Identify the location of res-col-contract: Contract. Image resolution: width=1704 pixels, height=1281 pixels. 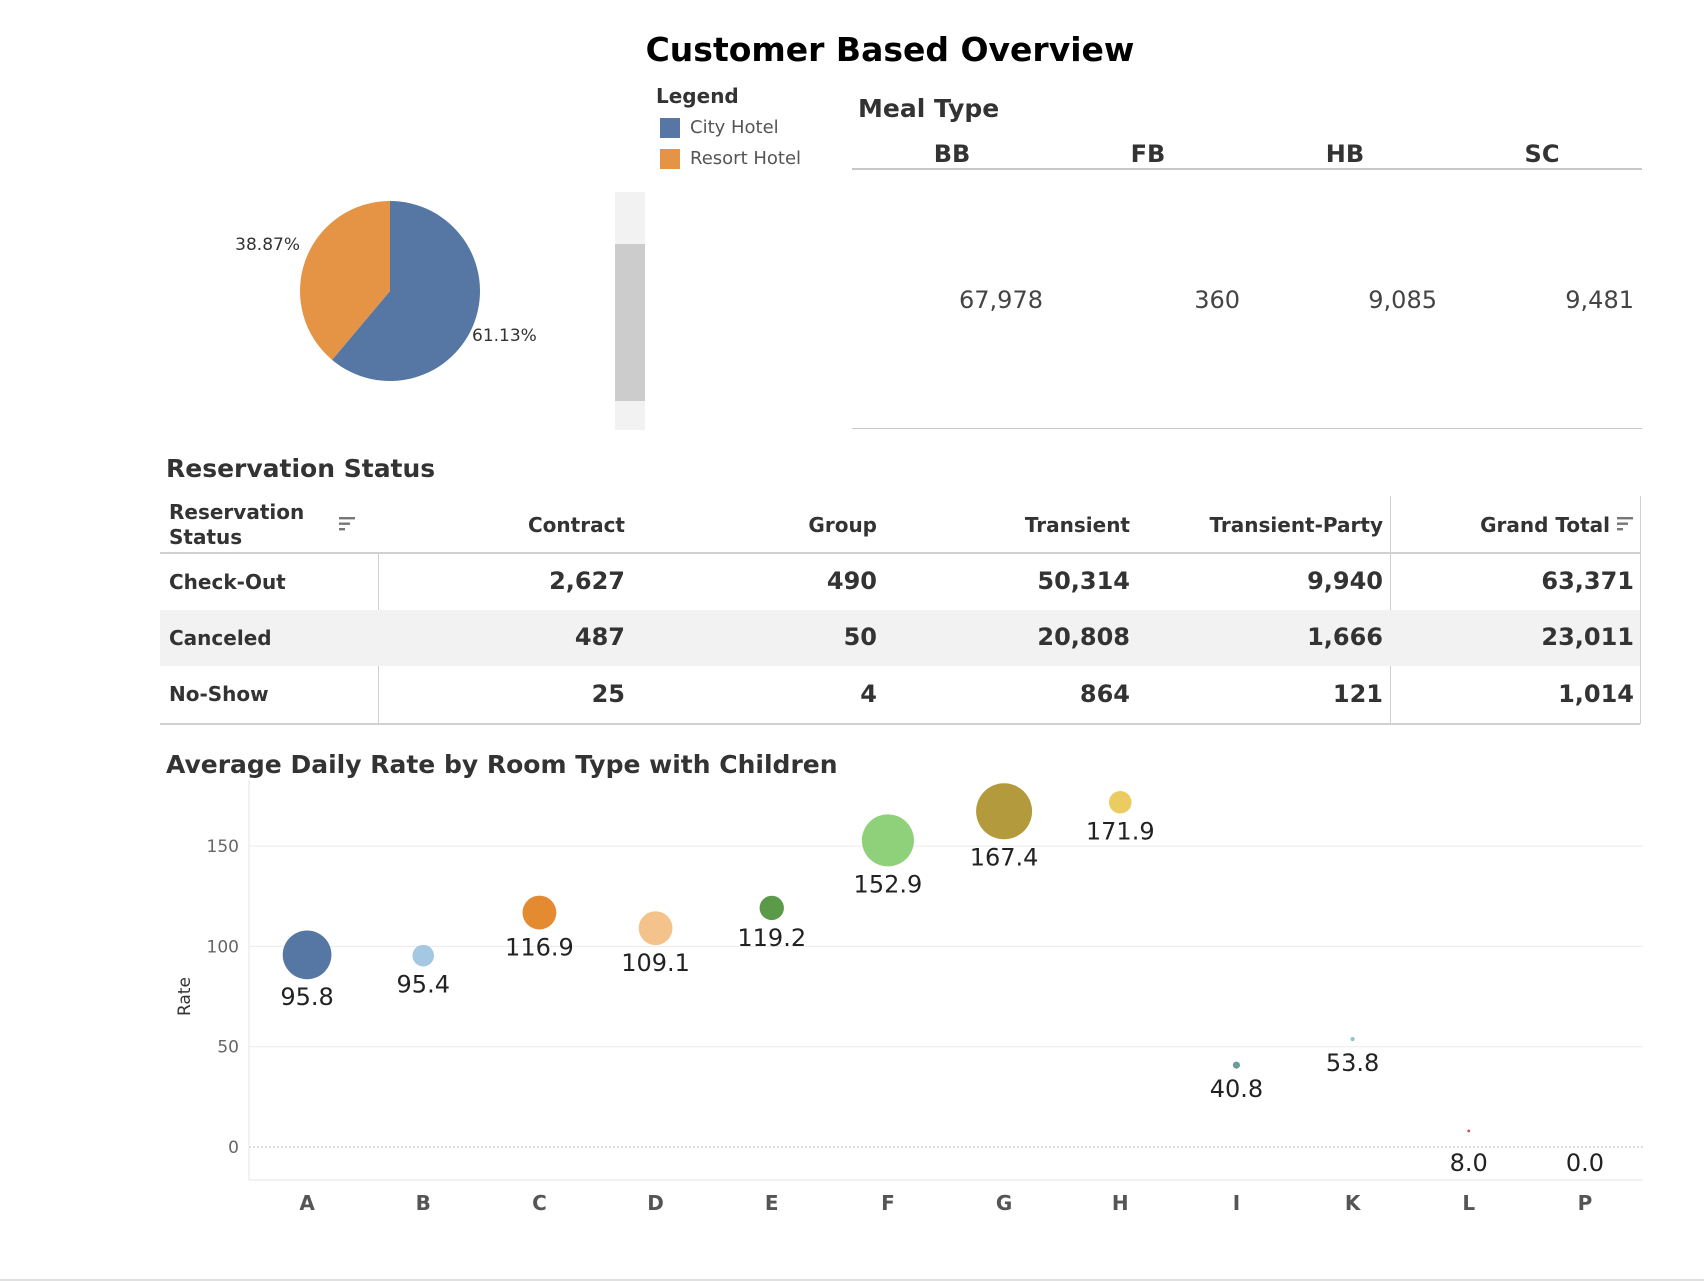
(576, 525).